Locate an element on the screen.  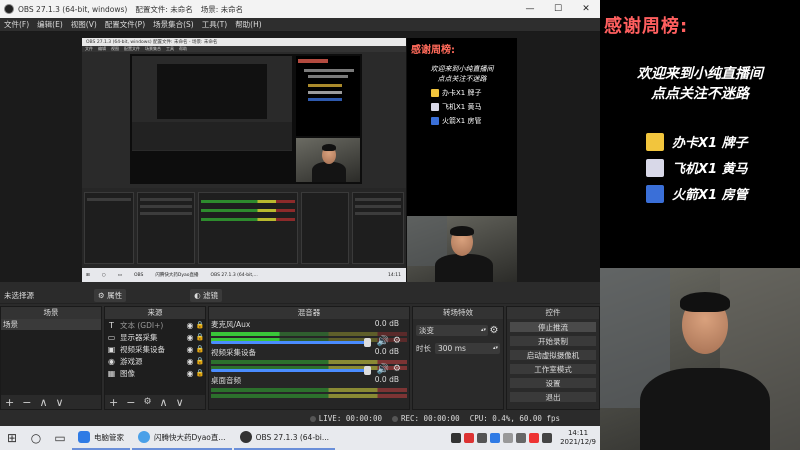
transition-select: 淡变 is located at coordinates (452, 330).